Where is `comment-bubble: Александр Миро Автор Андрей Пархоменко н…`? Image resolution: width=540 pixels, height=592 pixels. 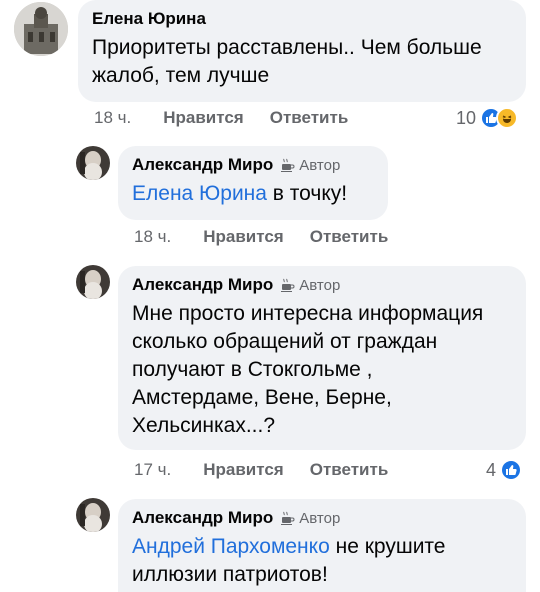 comment-bubble: Александр Миро Автор Андрей Пархоменко н… is located at coordinates (322, 545).